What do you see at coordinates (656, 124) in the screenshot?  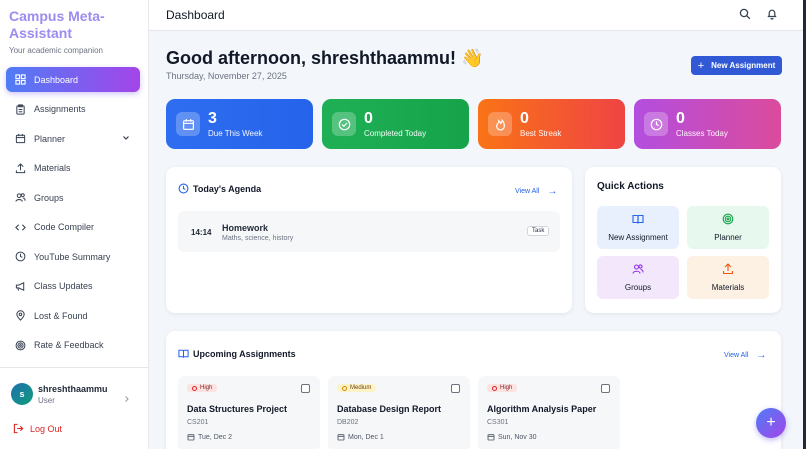 I see `clock-icon` at bounding box center [656, 124].